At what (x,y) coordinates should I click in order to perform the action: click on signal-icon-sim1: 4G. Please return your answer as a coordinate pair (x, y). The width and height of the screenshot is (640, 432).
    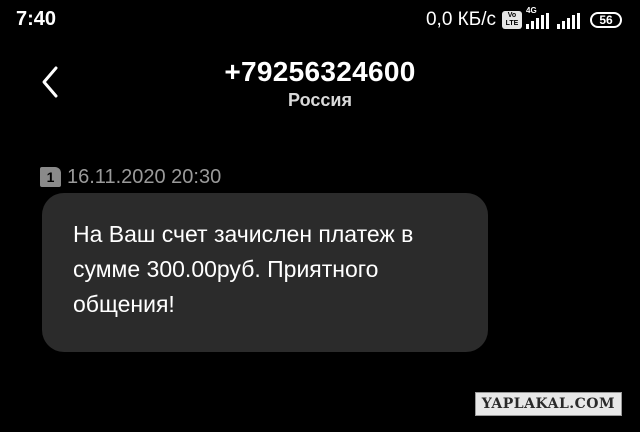
    Looking at the image, I should click on (537, 17).